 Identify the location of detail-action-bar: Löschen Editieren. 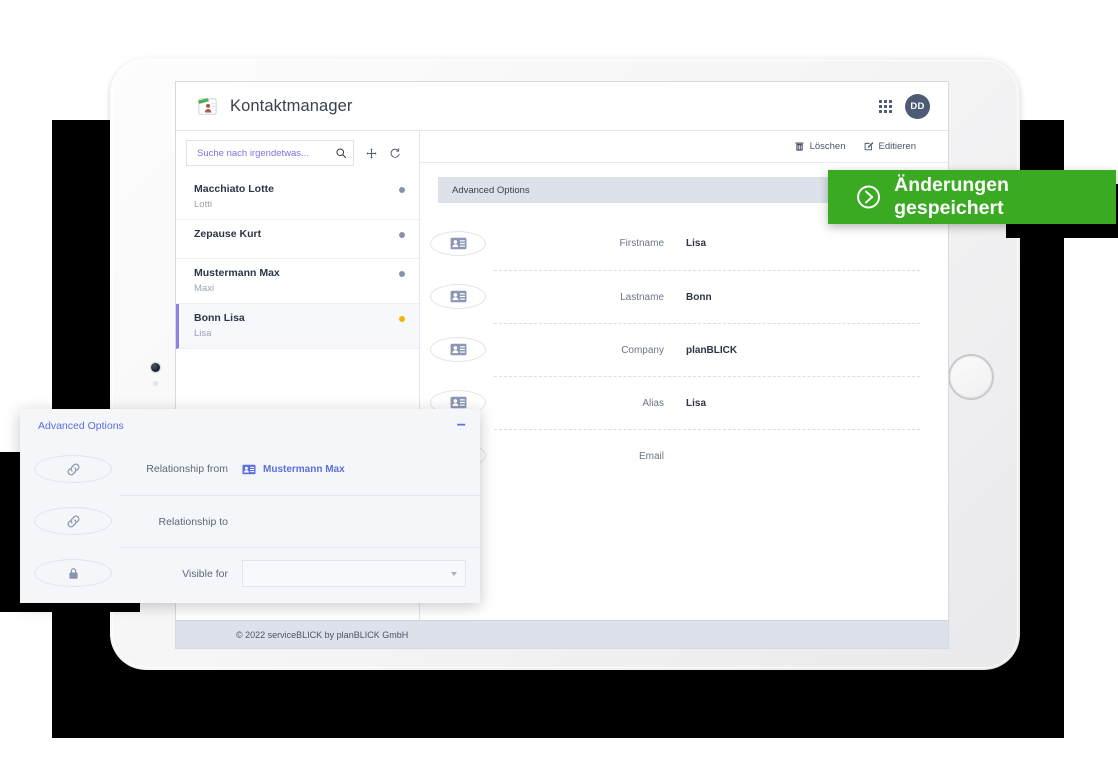
(684, 147).